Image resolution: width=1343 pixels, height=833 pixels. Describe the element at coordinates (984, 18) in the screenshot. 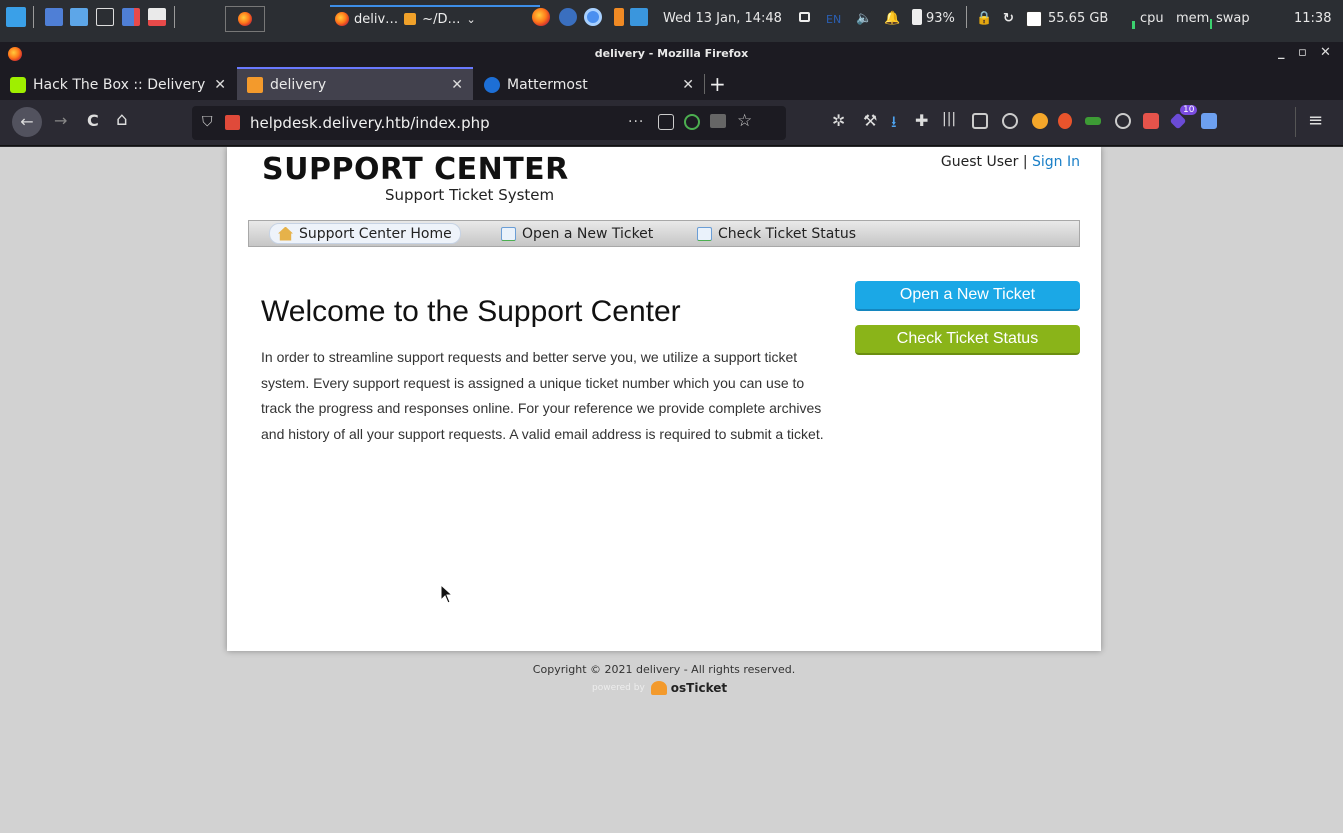

I see `lock-icon: 🔒` at that location.